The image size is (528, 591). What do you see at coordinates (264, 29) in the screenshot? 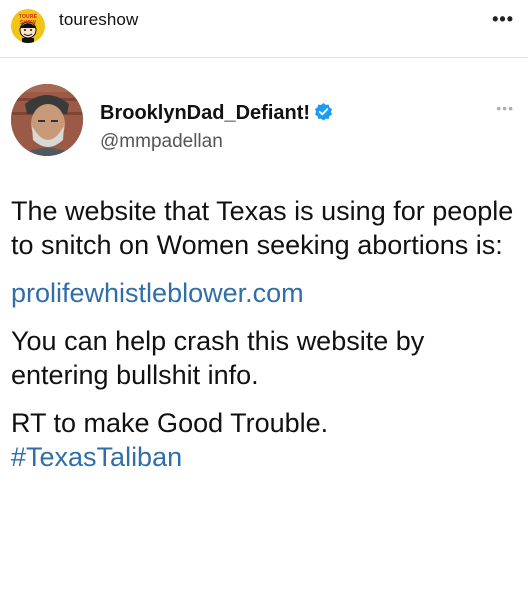
I see `instagram-post-header: TOURÉ SHOW toureshow •••` at bounding box center [264, 29].